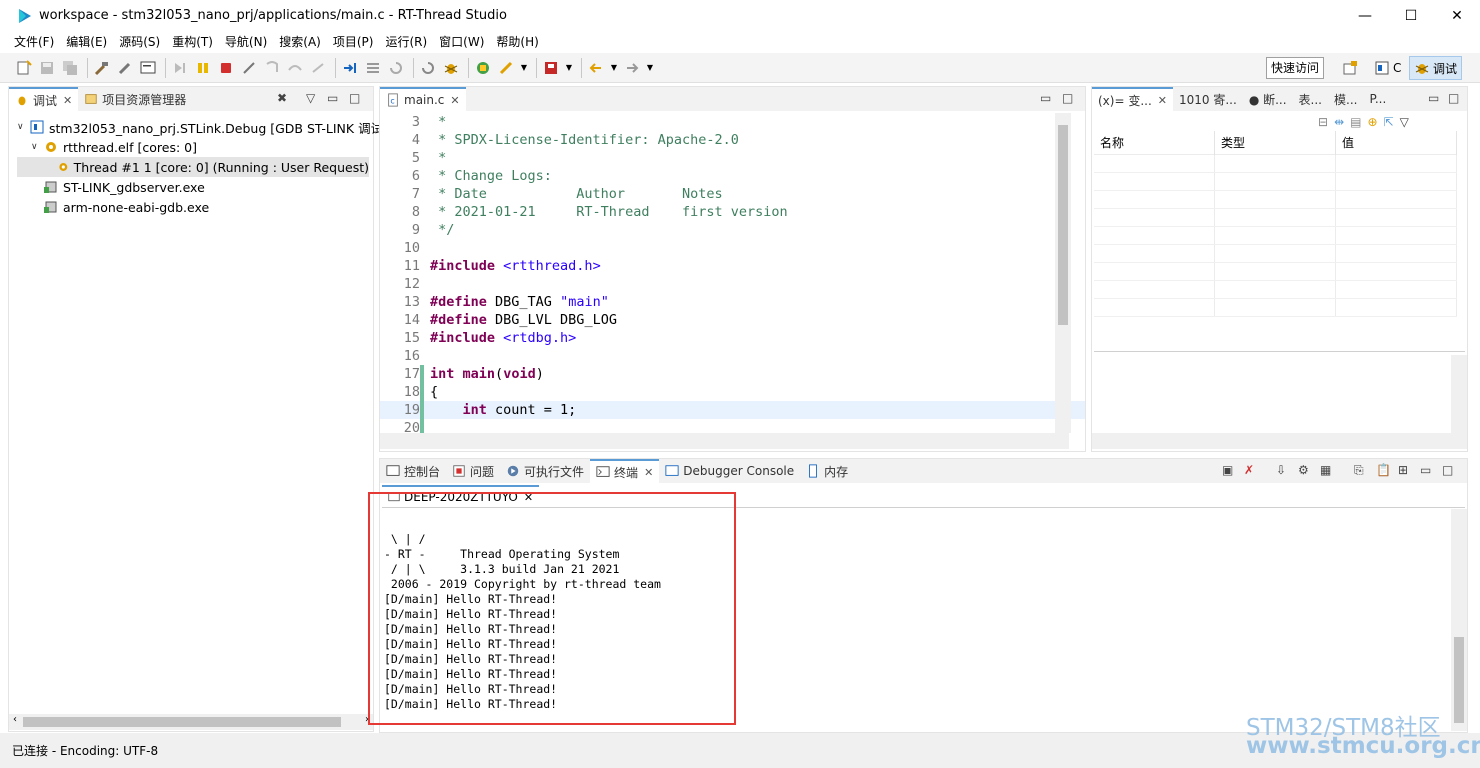 This screenshot has width=1480, height=768. I want to click on download-icon, so click(506, 68).